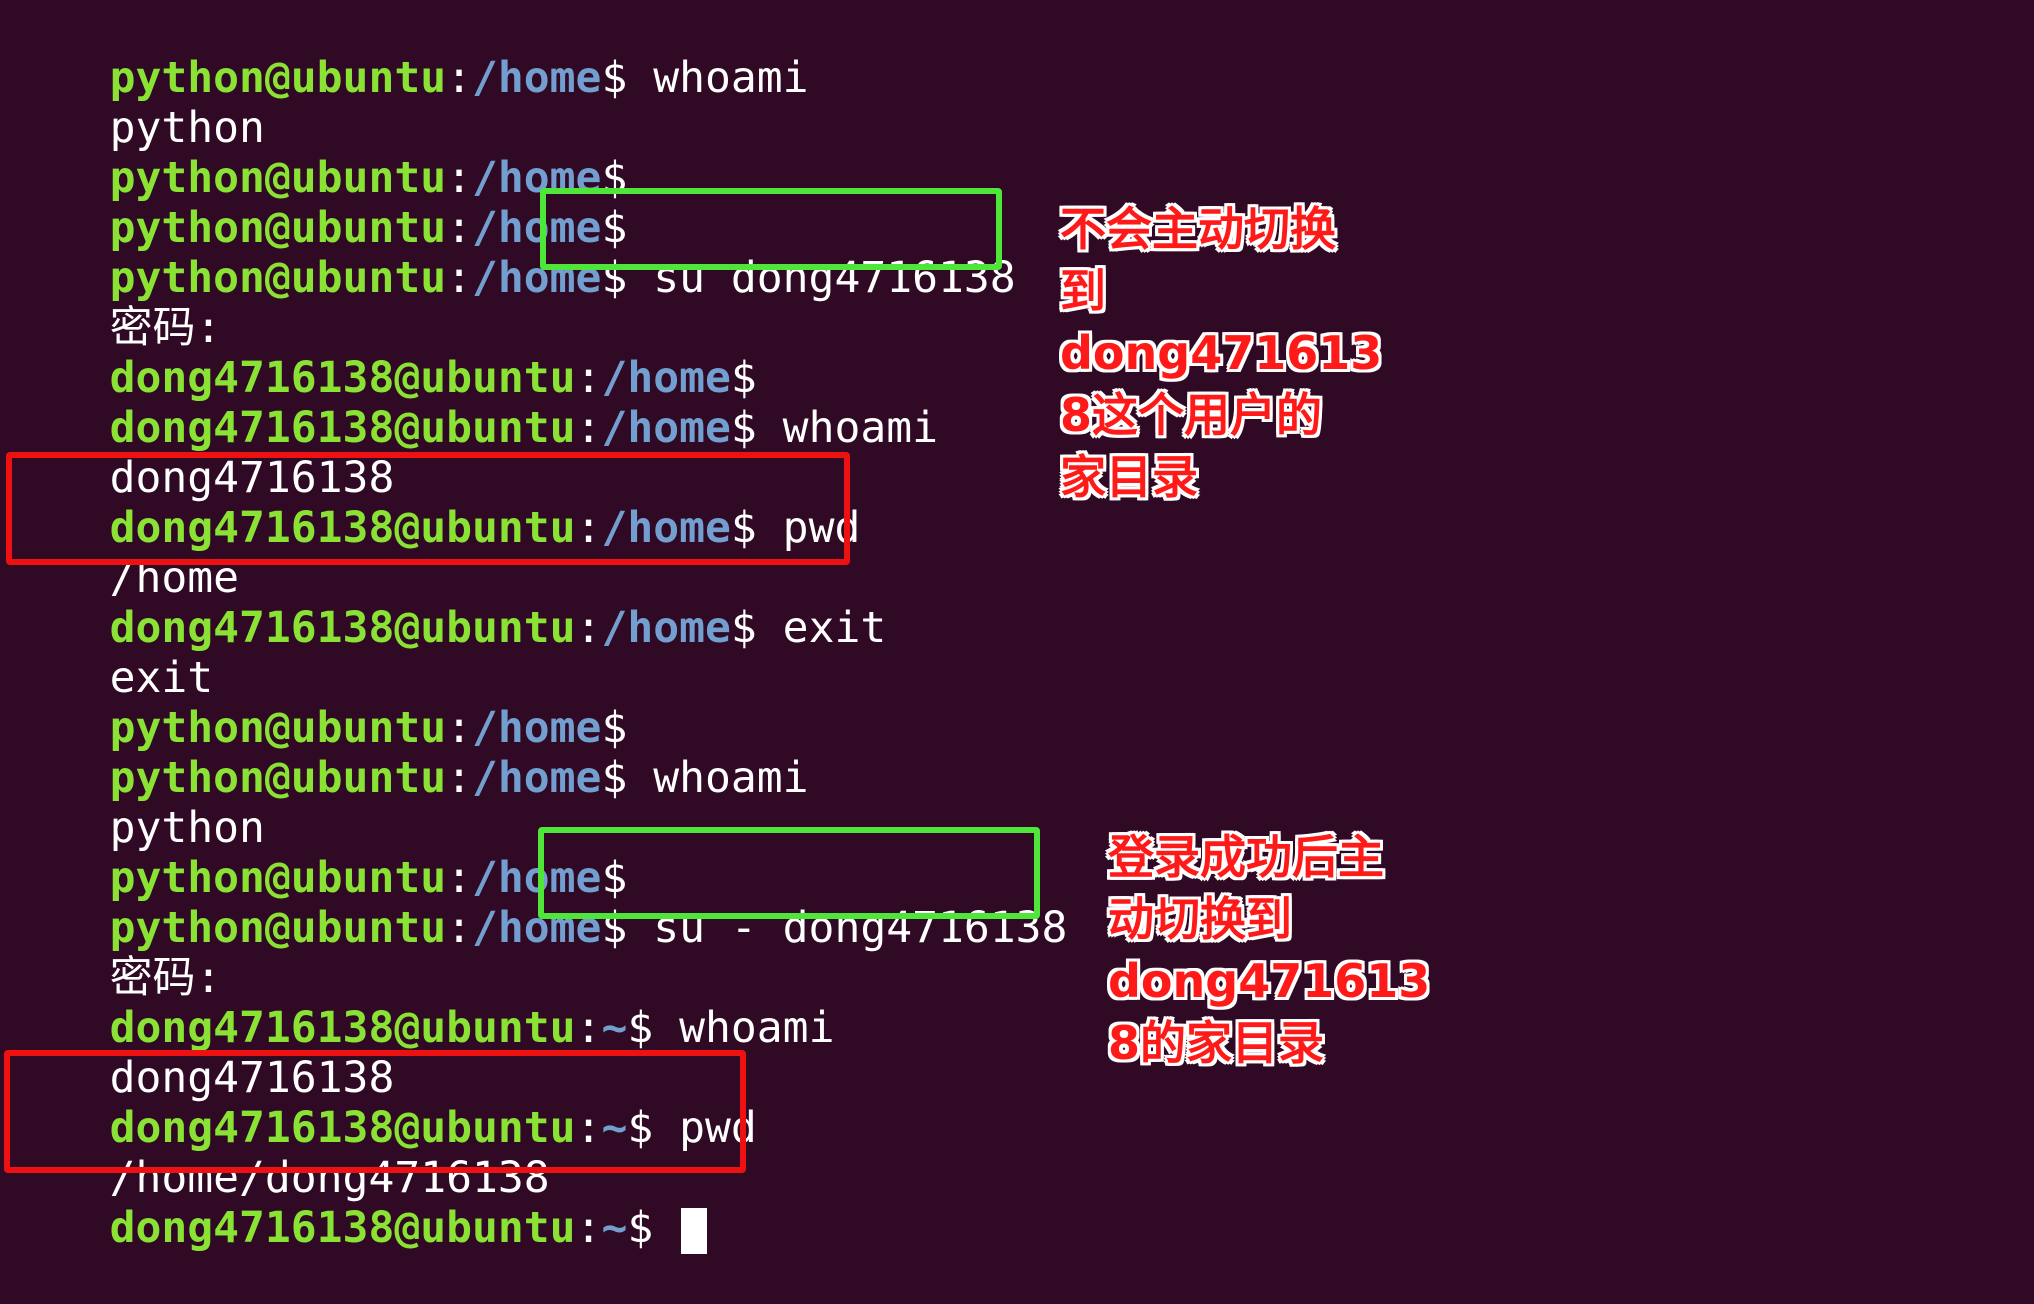 This screenshot has height=1304, width=2034. I want to click on prompt-user: dong4716138@ubuntu, so click(342, 1228).